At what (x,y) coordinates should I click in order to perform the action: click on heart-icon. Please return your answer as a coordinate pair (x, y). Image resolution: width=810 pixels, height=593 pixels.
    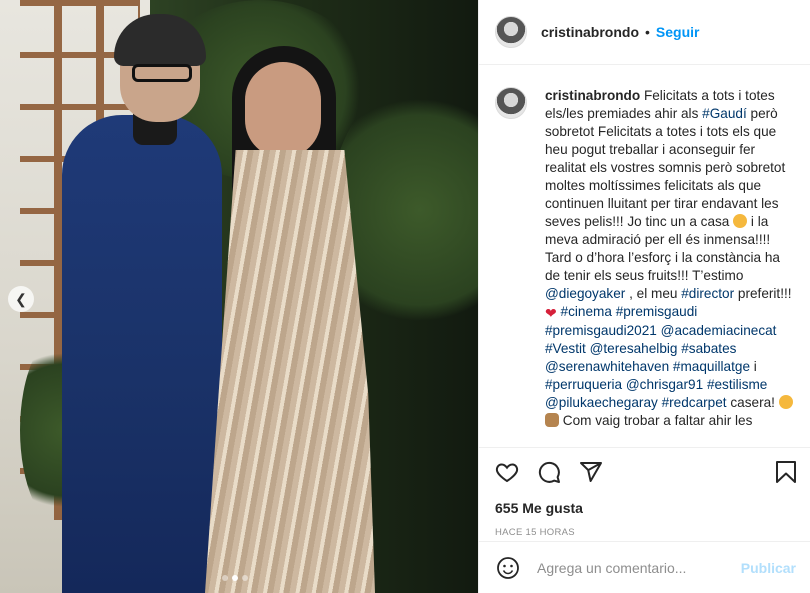
    Looking at the image, I should click on (507, 473).